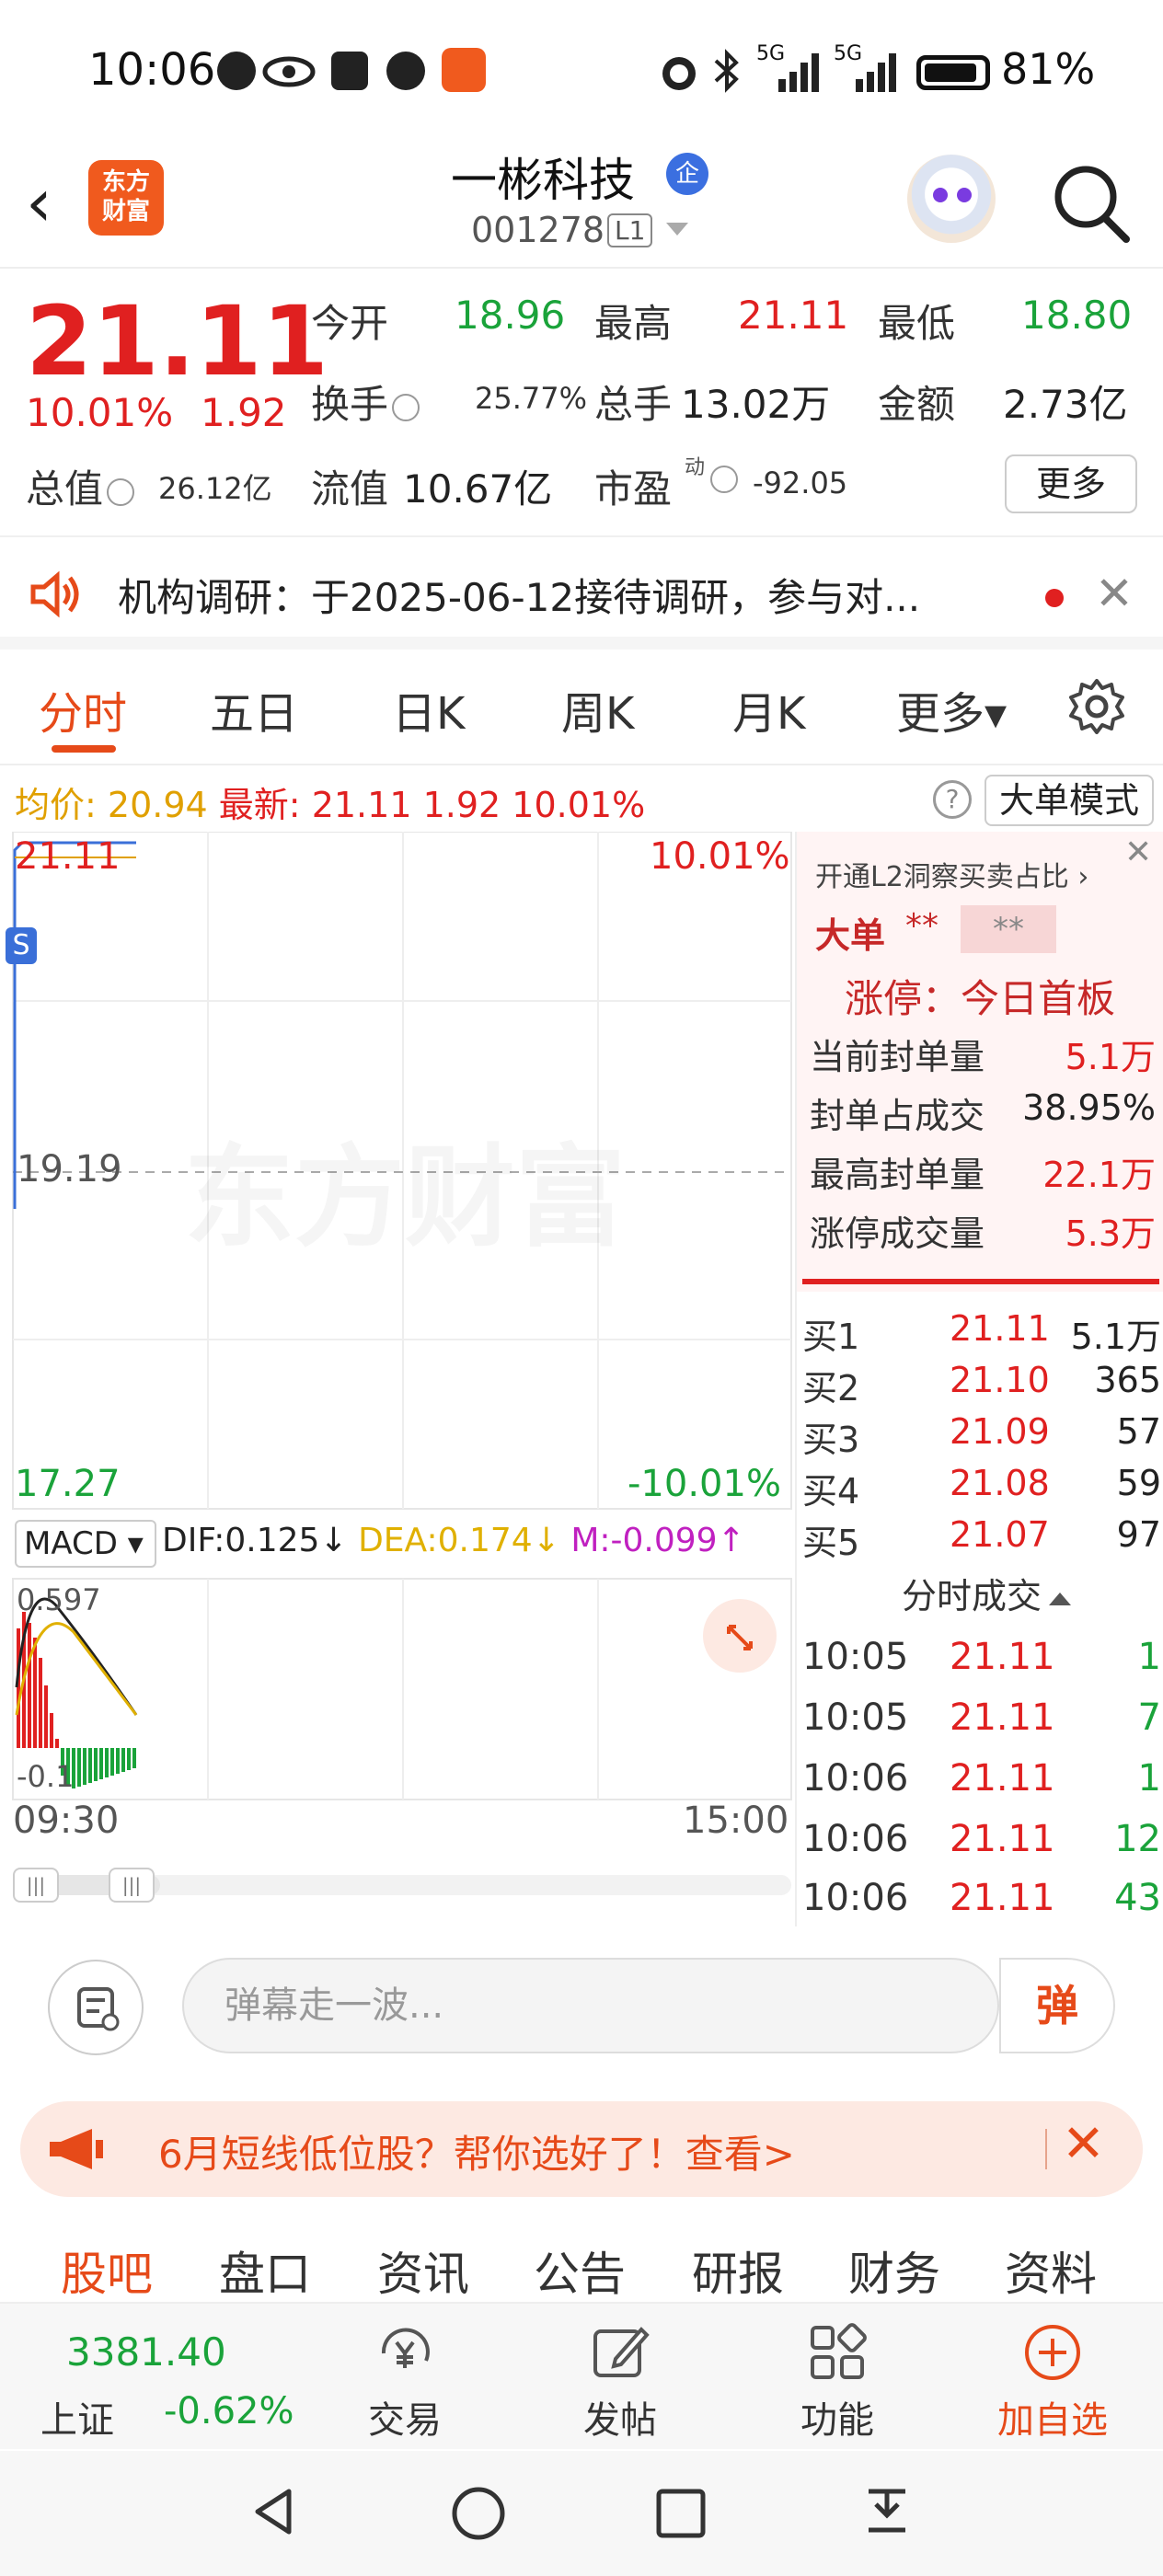  What do you see at coordinates (981, 998) in the screenshot?
I see `limit-up-title: 涨停：今日首板` at bounding box center [981, 998].